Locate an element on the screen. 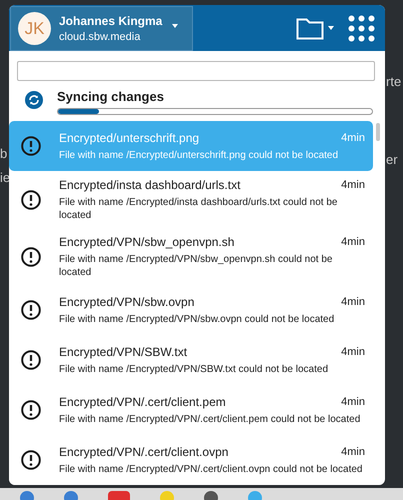  background-text: ie is located at coordinates (5, 178).